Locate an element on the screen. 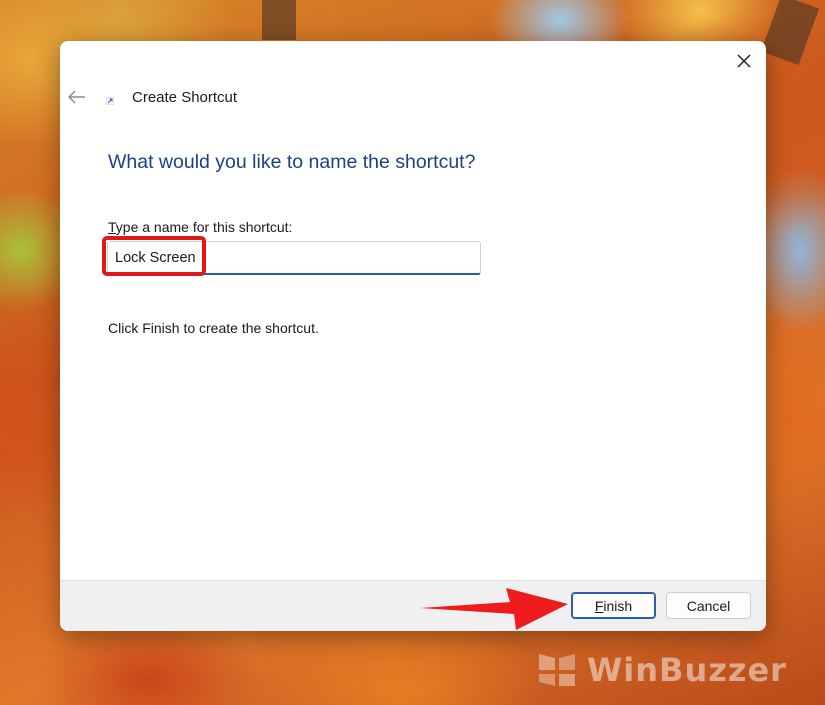 This screenshot has height=705, width=825. winbuzzer-watermark: WinBuzzer is located at coordinates (661, 670).